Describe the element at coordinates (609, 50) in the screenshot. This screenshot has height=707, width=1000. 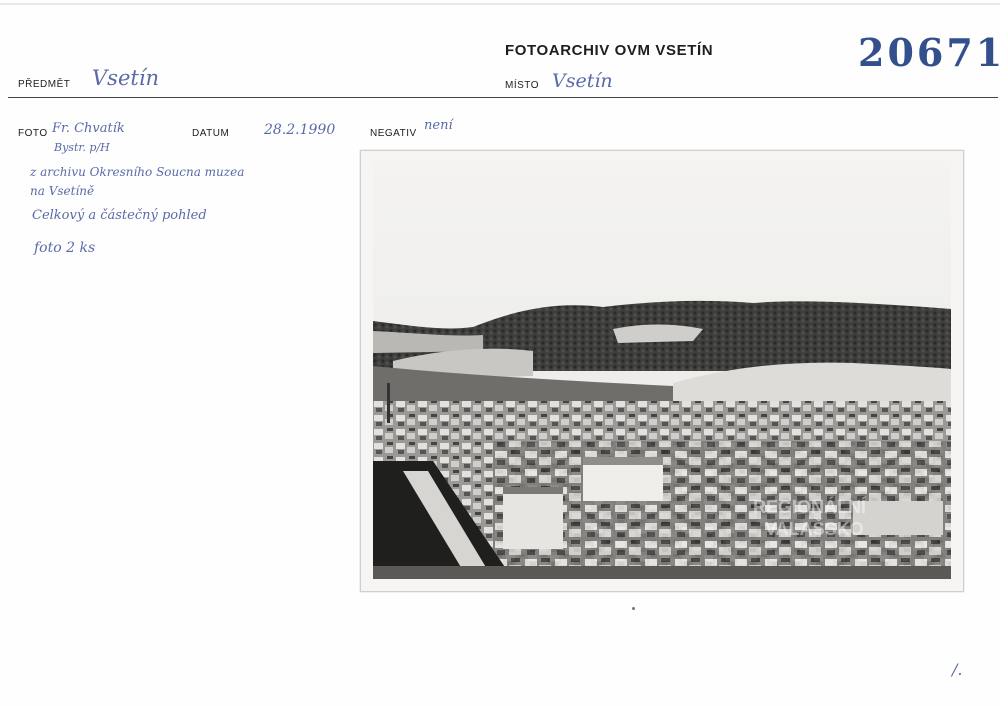
I see `archive-title: FOTOARCHIV OVM VSETÍN` at that location.